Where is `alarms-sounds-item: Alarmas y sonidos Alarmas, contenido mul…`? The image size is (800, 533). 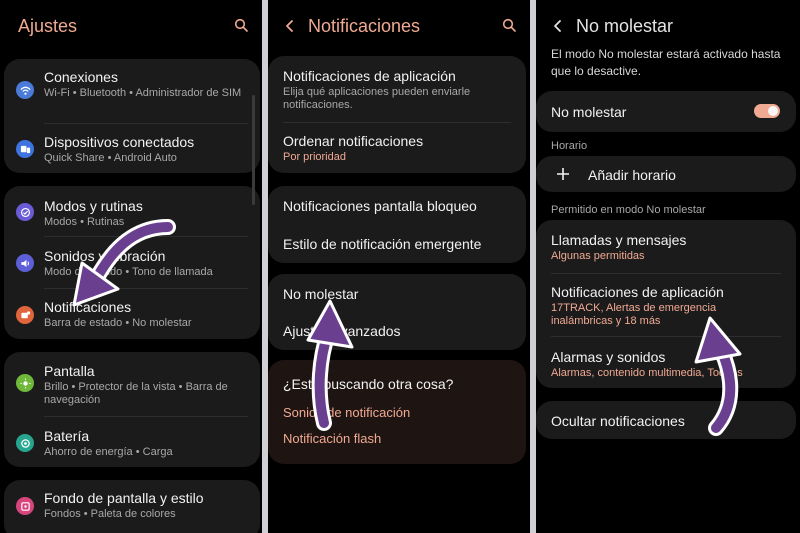
alarms-sounds-item: Alarmas y sonidos Alarmas, contenido mul… is located at coordinates (666, 362).